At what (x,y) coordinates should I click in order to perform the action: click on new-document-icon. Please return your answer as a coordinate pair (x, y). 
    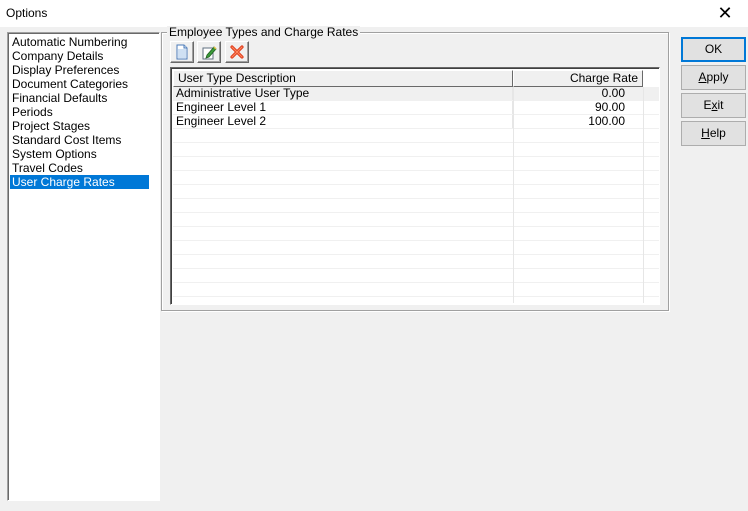
    Looking at the image, I should click on (182, 52).